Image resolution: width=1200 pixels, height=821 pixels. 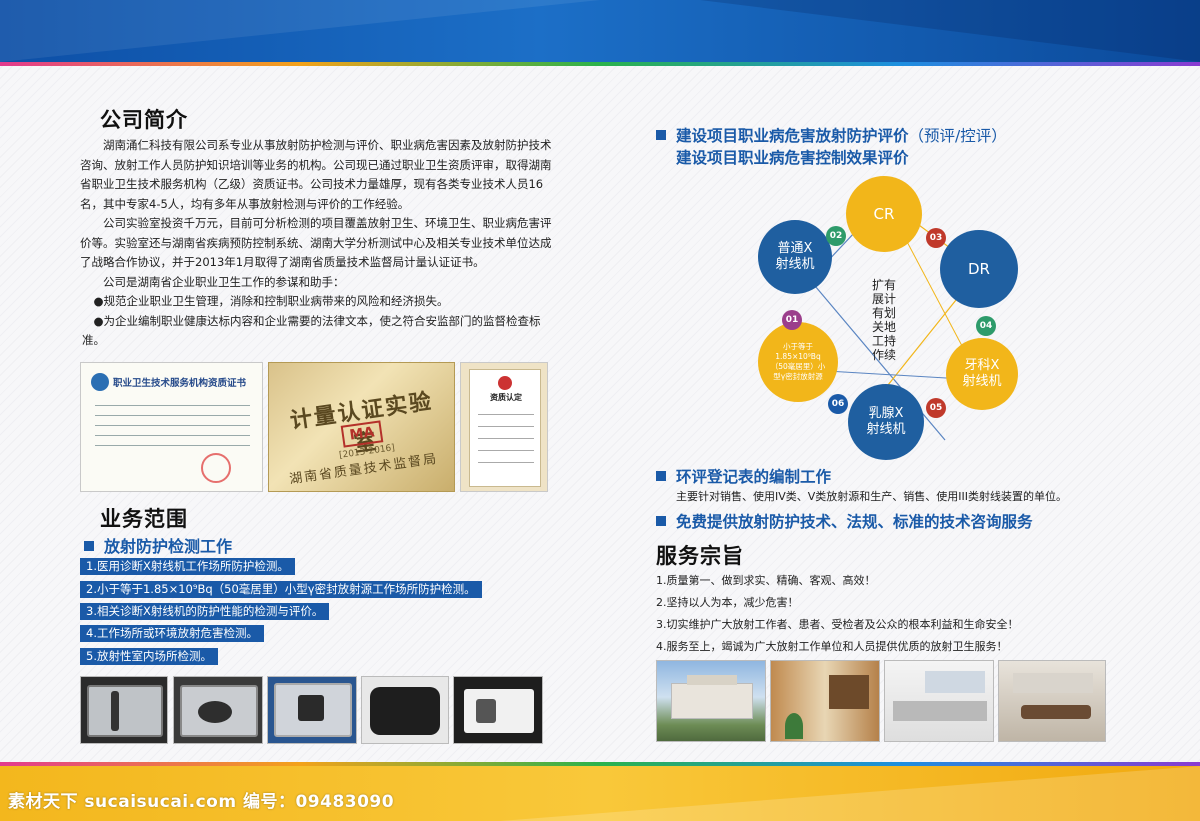 What do you see at coordinates (361, 427) in the screenshot?
I see `metrology-lab-plaque-image: 计量认证实验室 MA [2013-2016] 湖南省质量技术监督局` at bounding box center [361, 427].